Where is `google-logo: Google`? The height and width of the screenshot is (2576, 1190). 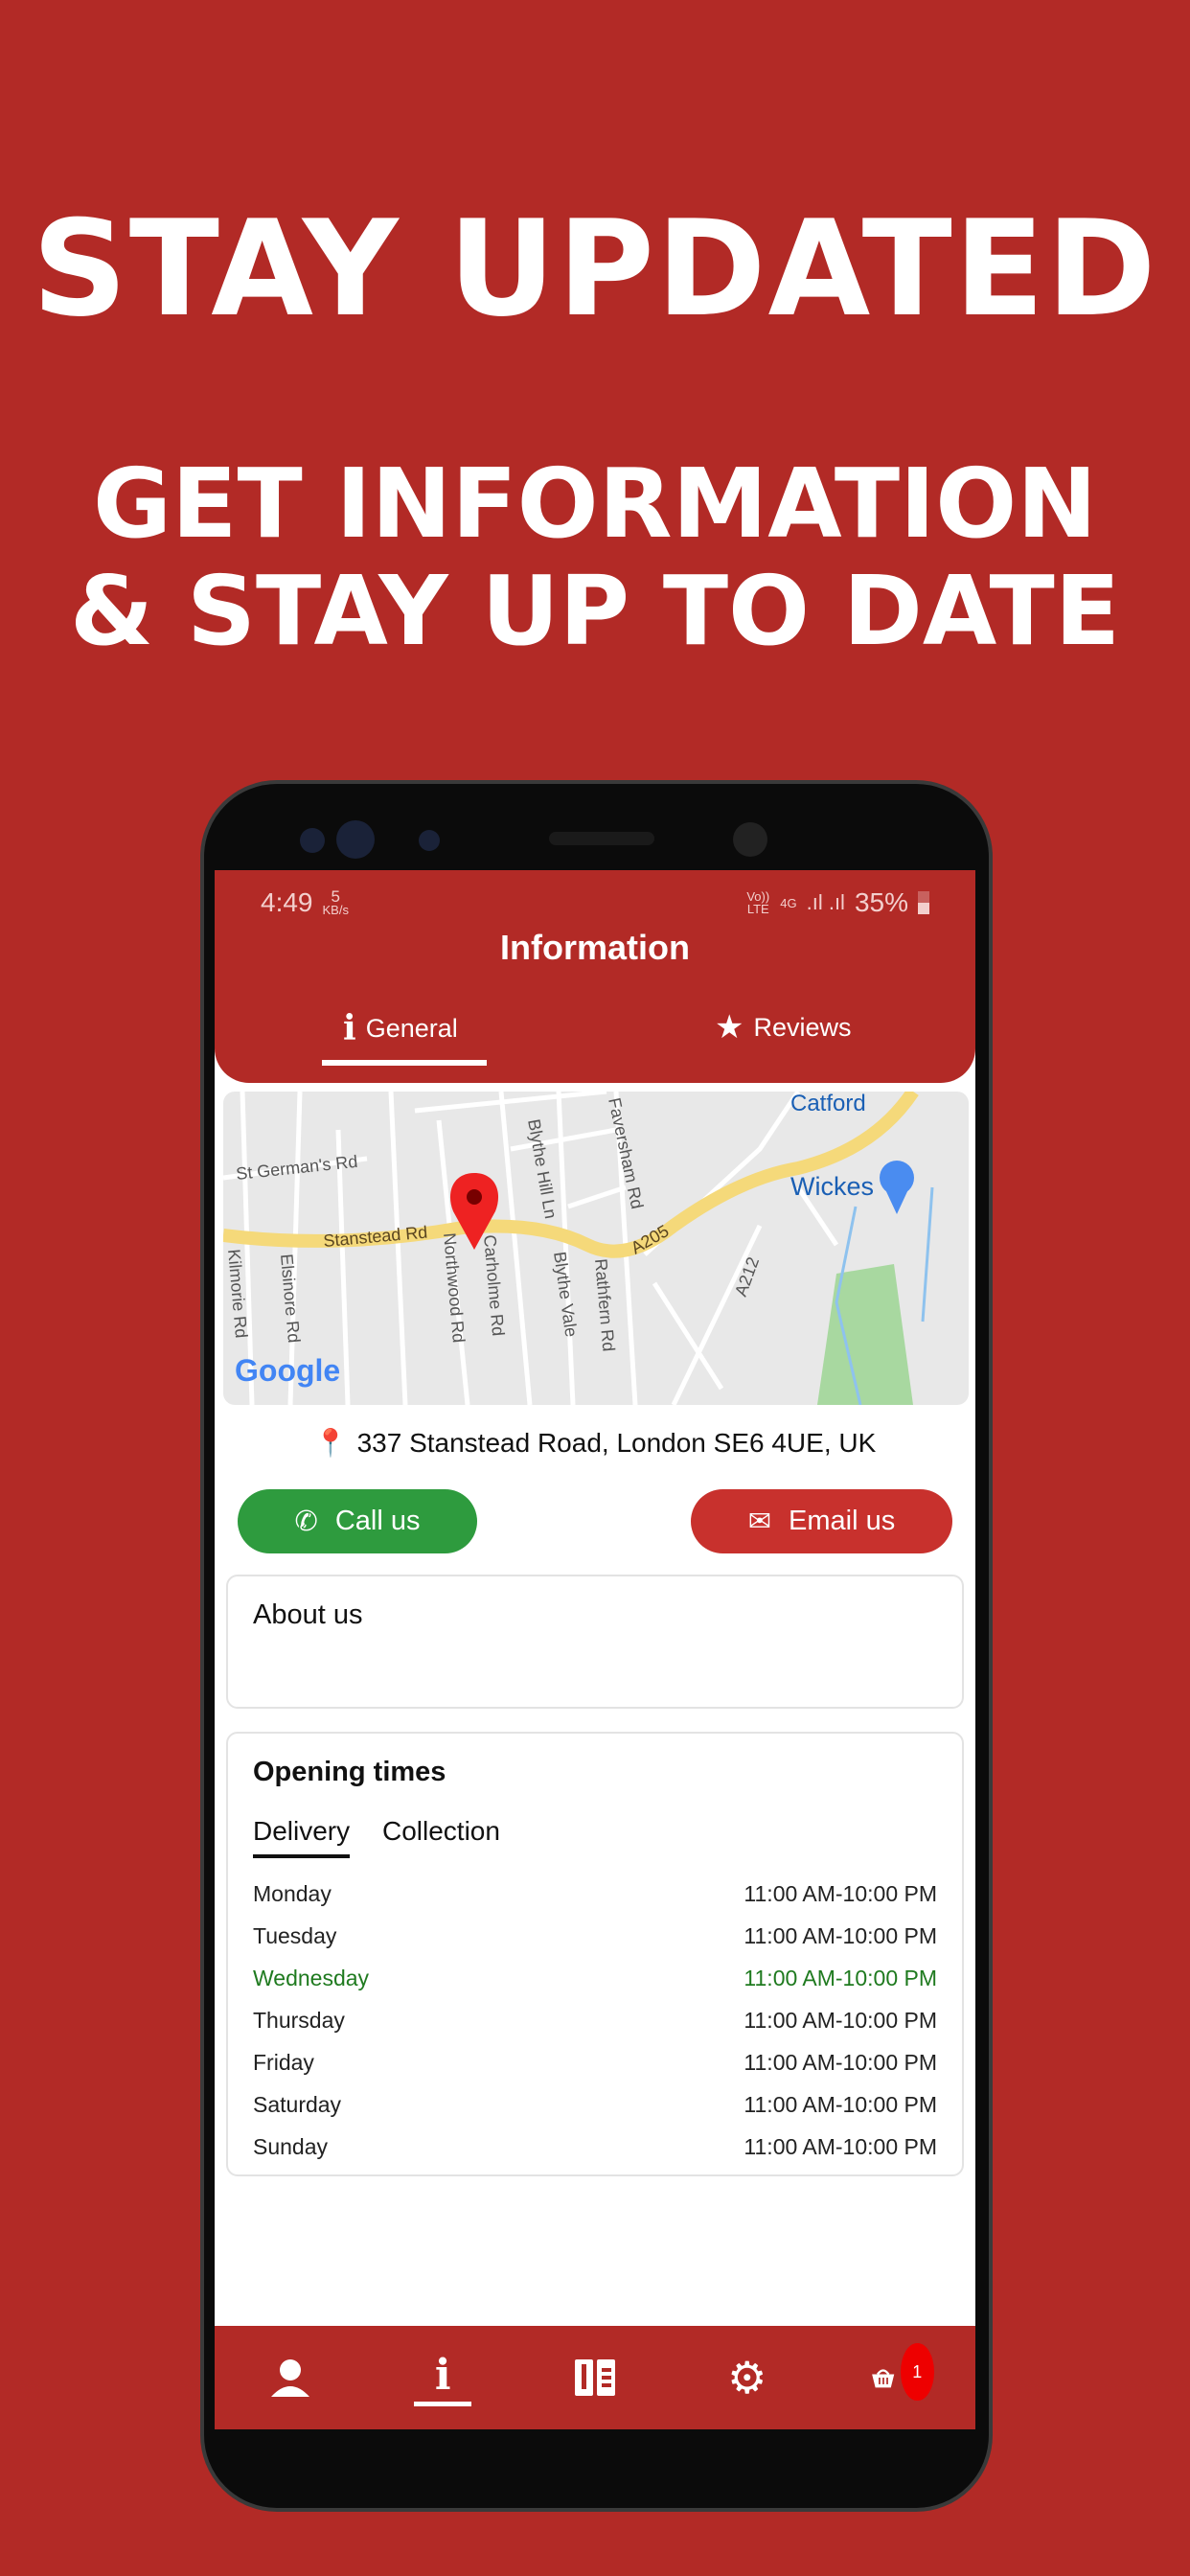 google-logo: Google is located at coordinates (287, 1370).